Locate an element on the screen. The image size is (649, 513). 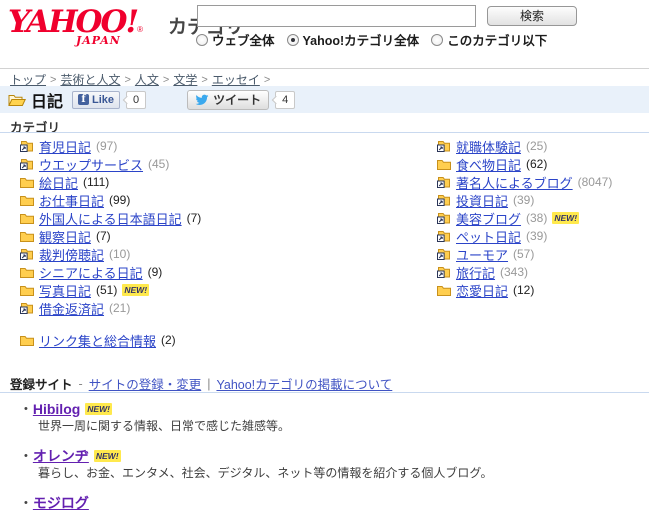
category-link: お仕事日記 is located at coordinates (71, 200).